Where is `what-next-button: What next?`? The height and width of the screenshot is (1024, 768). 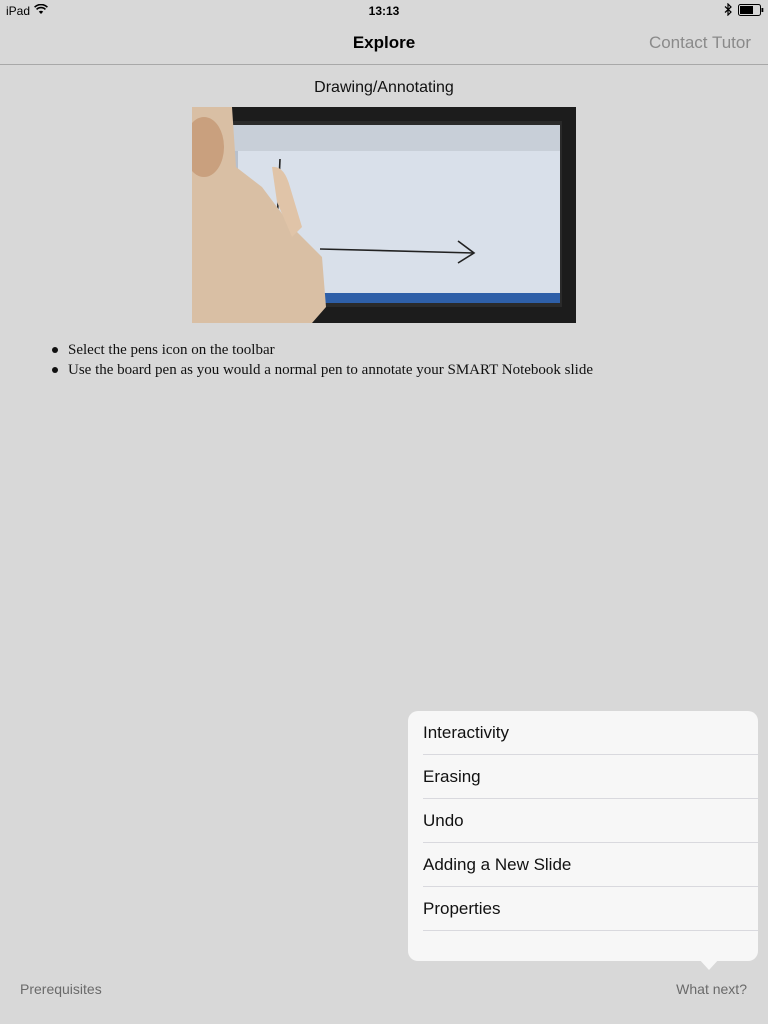 what-next-button: What next? is located at coordinates (711, 989).